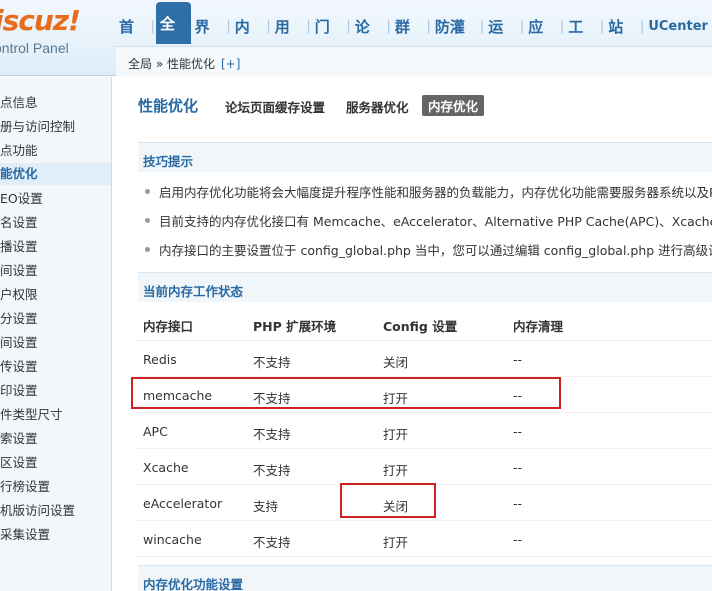 This screenshot has height=591, width=712. Describe the element at coordinates (31, 415) in the screenshot. I see `sidebar-item-attachment-types: 件类型尺寸` at that location.